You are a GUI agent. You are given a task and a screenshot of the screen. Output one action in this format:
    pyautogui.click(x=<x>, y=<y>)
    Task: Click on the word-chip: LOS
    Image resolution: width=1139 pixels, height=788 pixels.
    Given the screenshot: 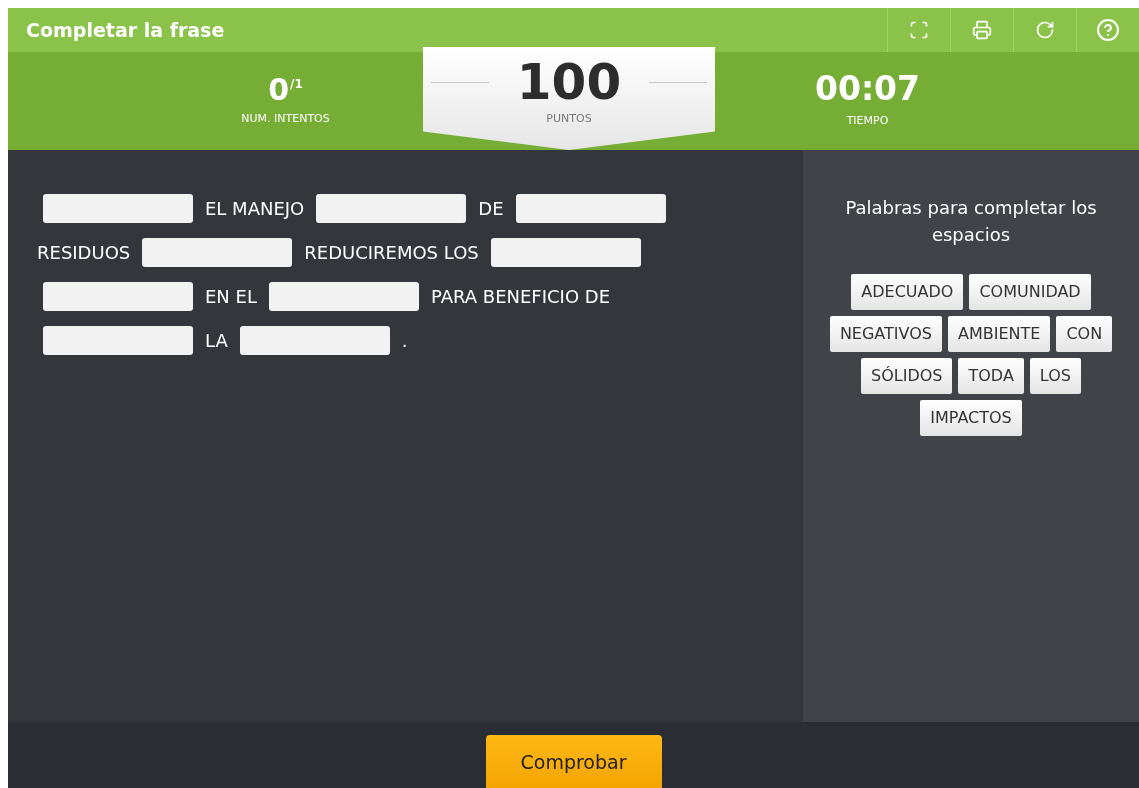 What is the action you would take?
    pyautogui.click(x=1055, y=376)
    